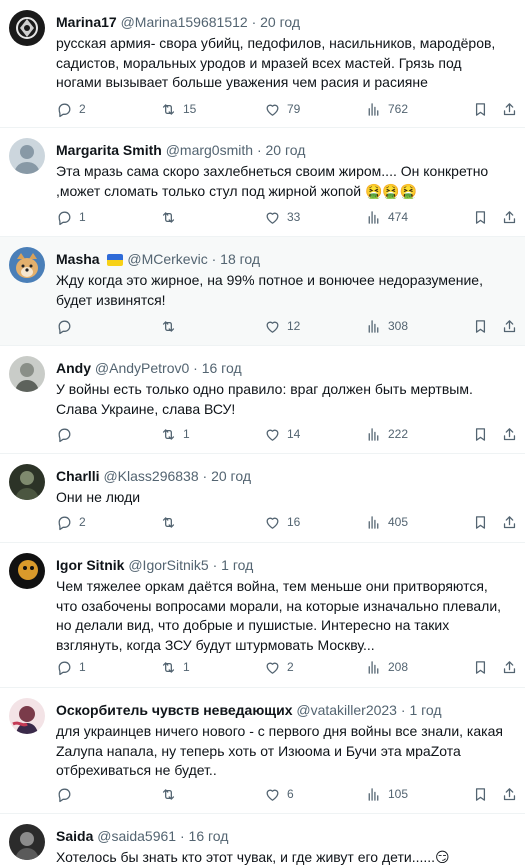 The width and height of the screenshot is (525, 868). Describe the element at coordinates (386, 667) in the screenshot. I see `views-button: 208` at that location.